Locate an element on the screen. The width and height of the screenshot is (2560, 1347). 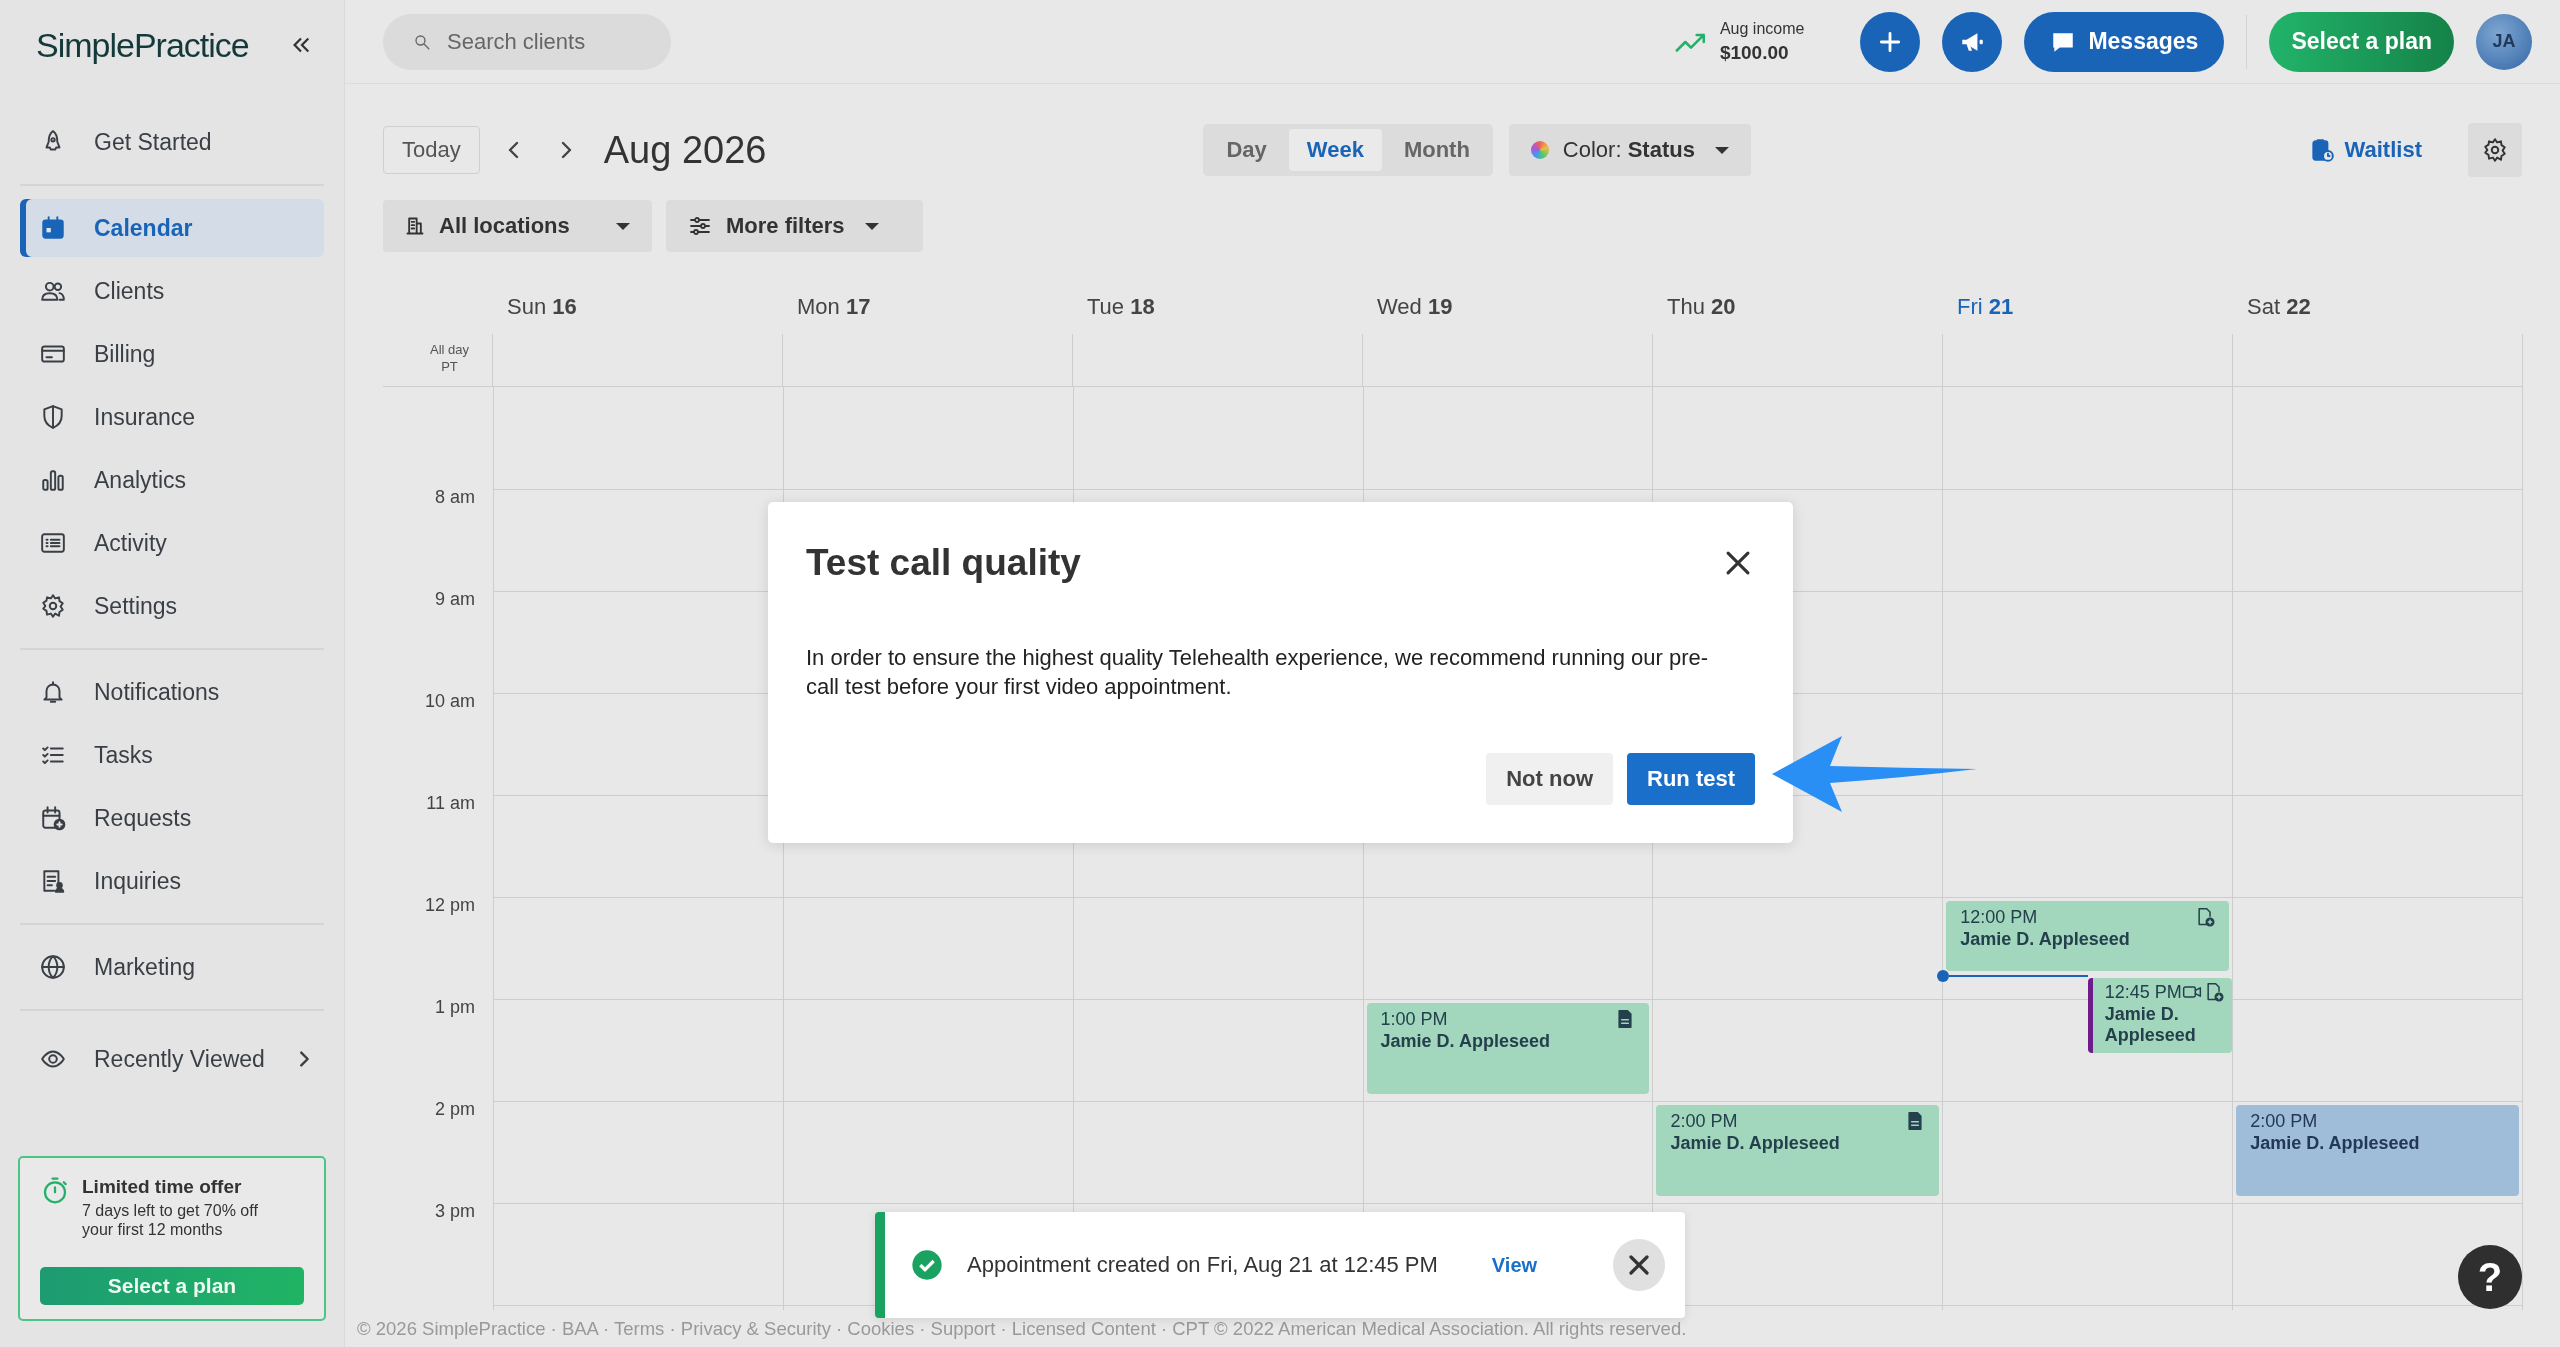
bar-chart-icon is located at coordinates (53, 480).